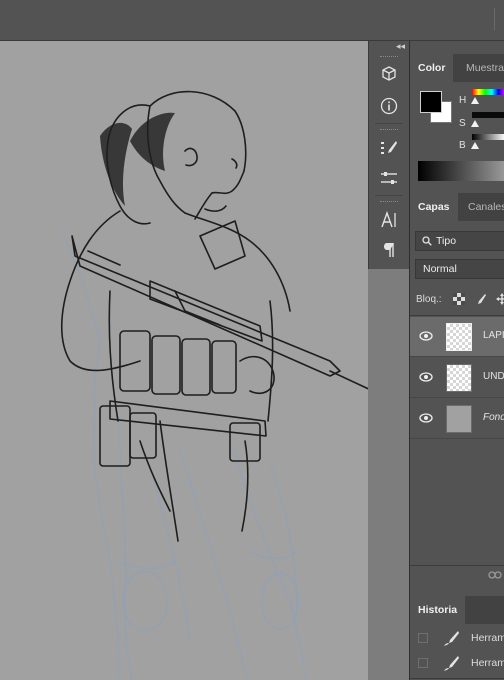 This screenshot has height=680, width=504. I want to click on options-bar, so click(252, 20).